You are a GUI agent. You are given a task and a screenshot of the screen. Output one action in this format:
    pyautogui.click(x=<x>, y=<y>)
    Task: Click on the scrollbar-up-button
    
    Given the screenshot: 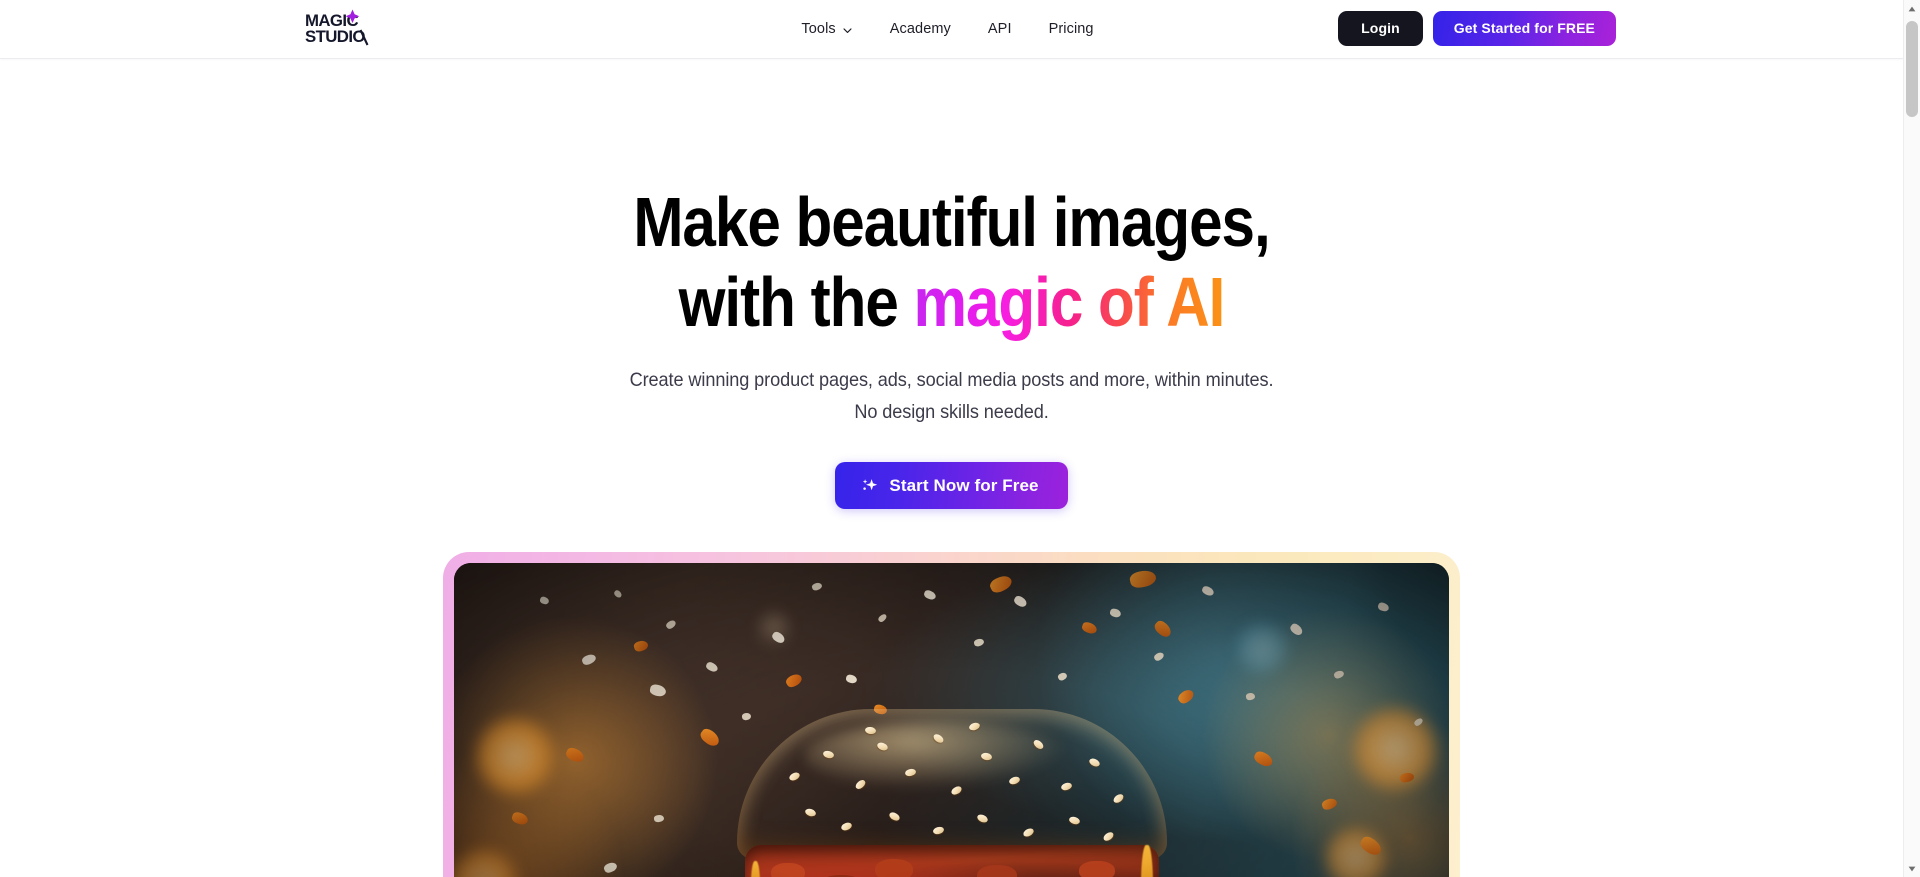 What is the action you would take?
    pyautogui.click(x=1912, y=8)
    